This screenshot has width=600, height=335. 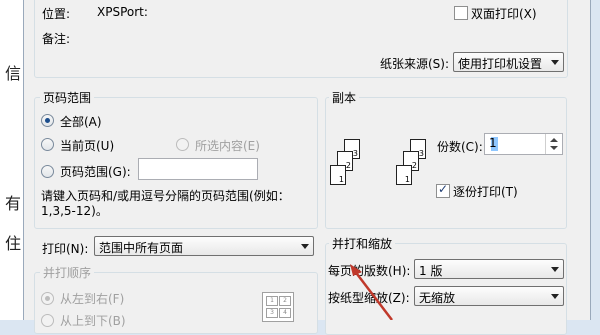 I want to click on print-what-label: 打印(N):, so click(x=65, y=249).